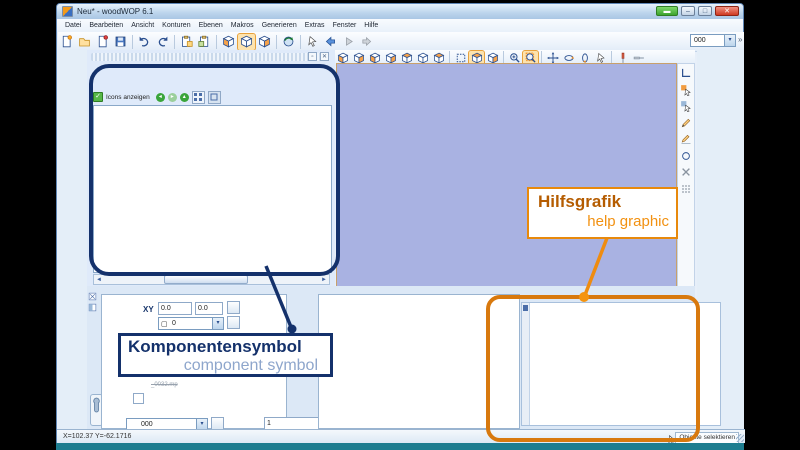  What do you see at coordinates (209, 308) in the screenshot?
I see `y-coordinate-input` at bounding box center [209, 308].